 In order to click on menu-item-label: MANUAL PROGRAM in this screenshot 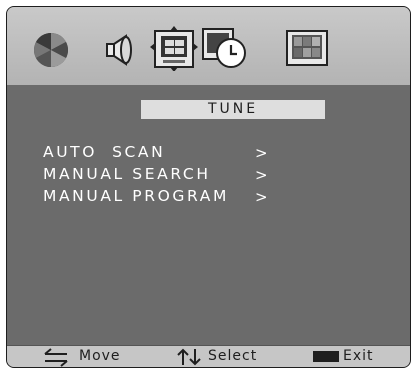, I will do `click(136, 196)`.